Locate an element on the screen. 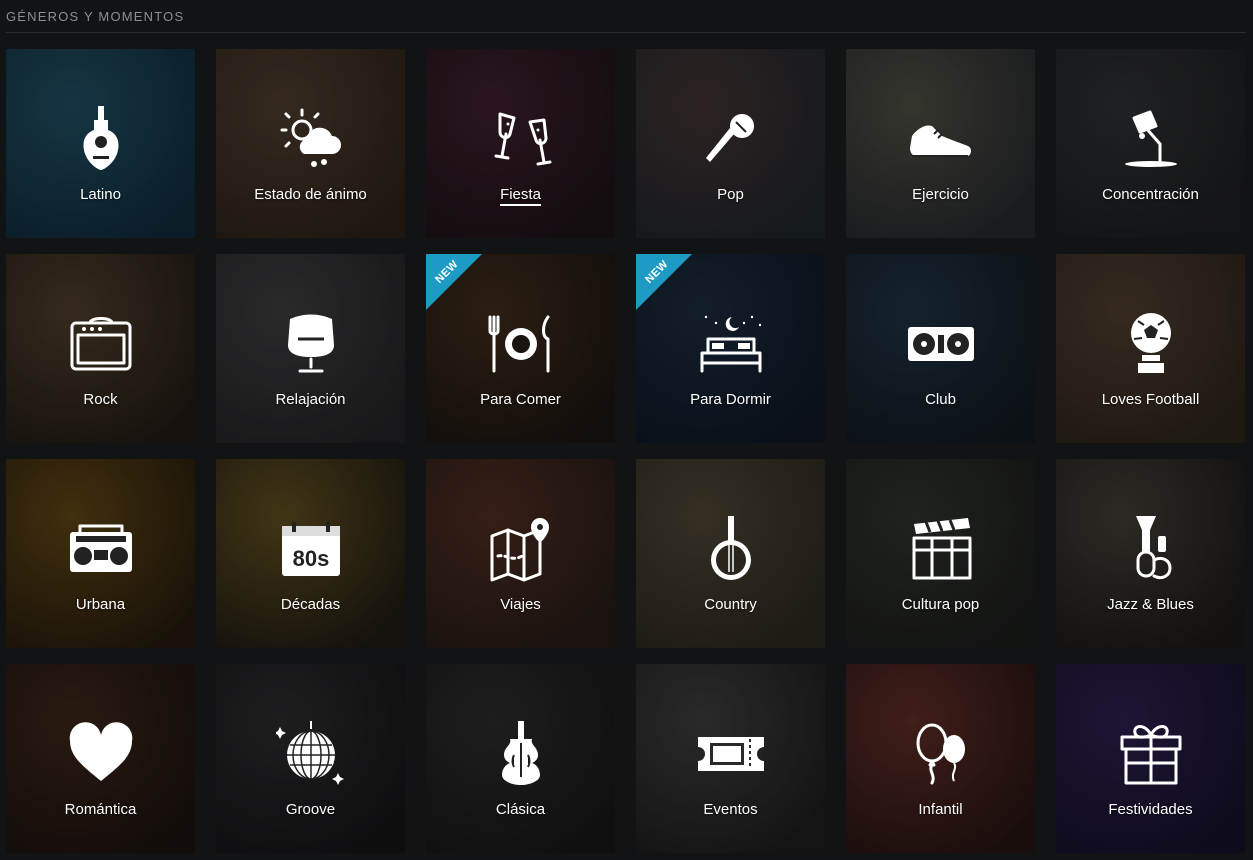  tile-label: Clásica is located at coordinates (520, 809).